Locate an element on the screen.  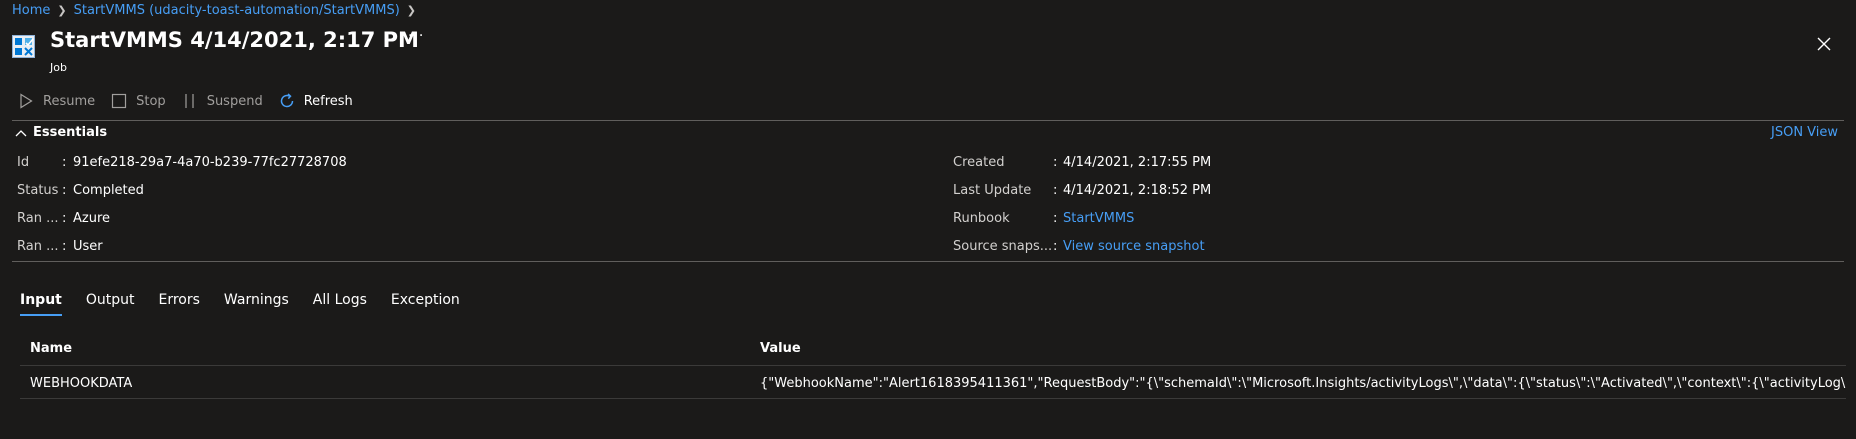
resume-label: Resume is located at coordinates (69, 101).